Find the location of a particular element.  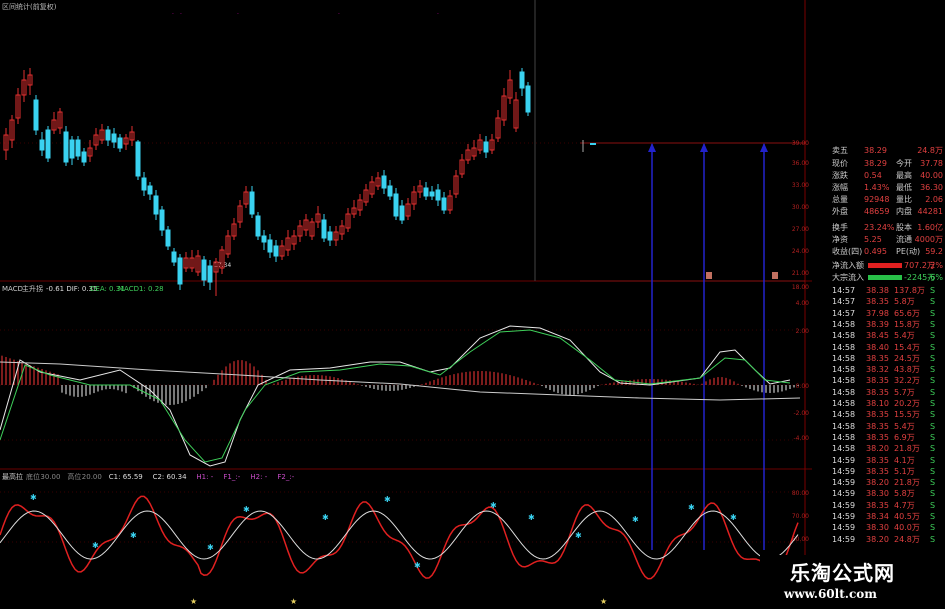

tick-row: 14:58 38.39 15.8万 S is located at coordinates (888, 324).